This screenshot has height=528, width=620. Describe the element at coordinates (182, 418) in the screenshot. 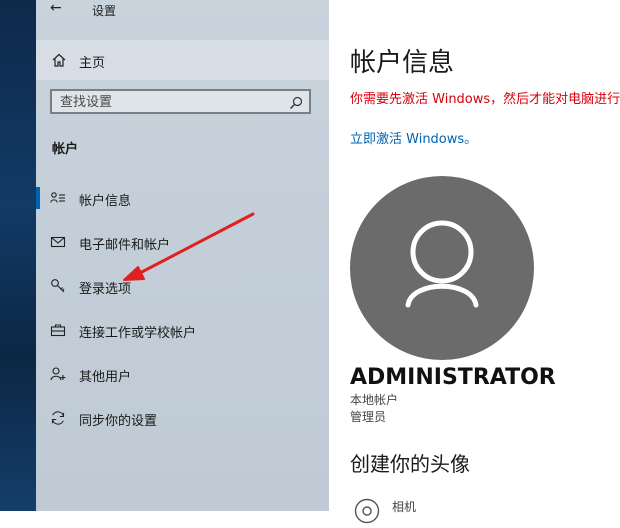

I see `sidebar-item-sync-settings: 同步你的设置` at that location.